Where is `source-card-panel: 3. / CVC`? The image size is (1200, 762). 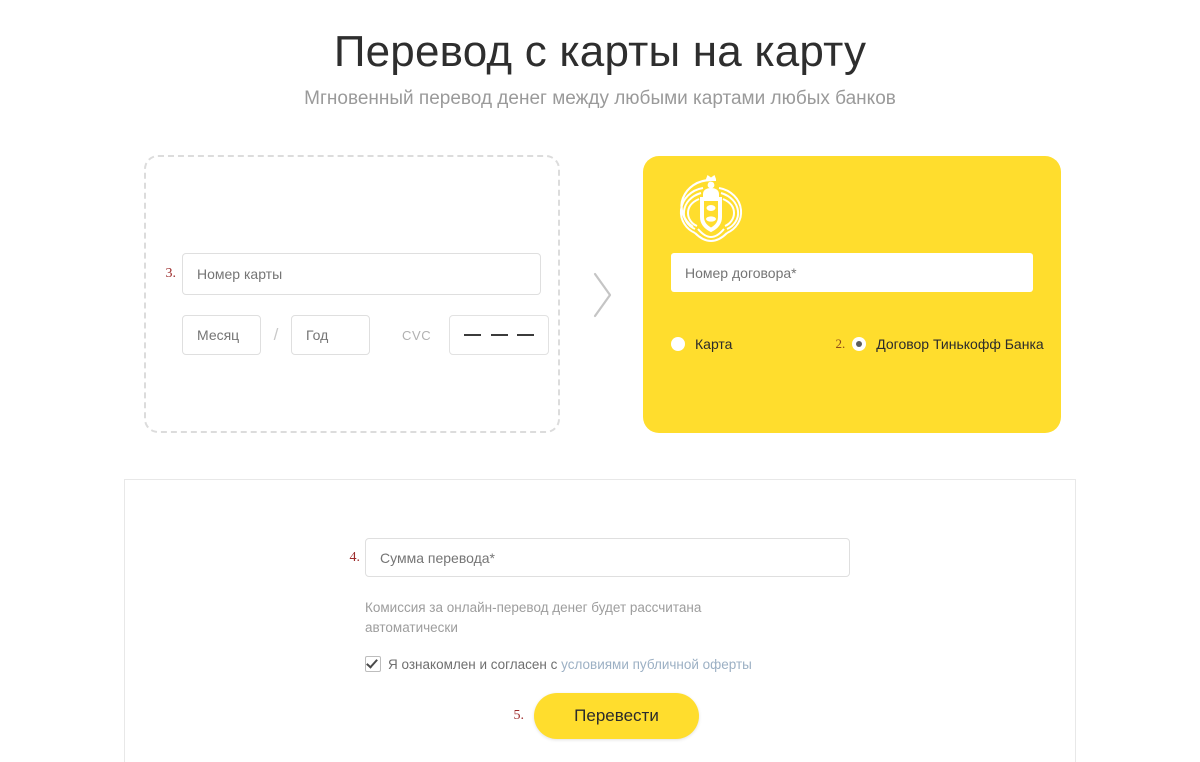
source-card-panel: 3. / CVC is located at coordinates (352, 294).